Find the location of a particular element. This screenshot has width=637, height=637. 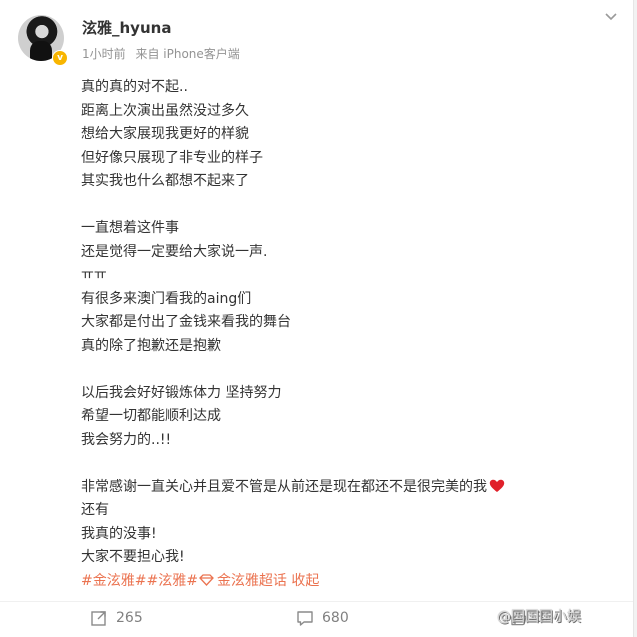

comment-count: 680 is located at coordinates (335, 618).